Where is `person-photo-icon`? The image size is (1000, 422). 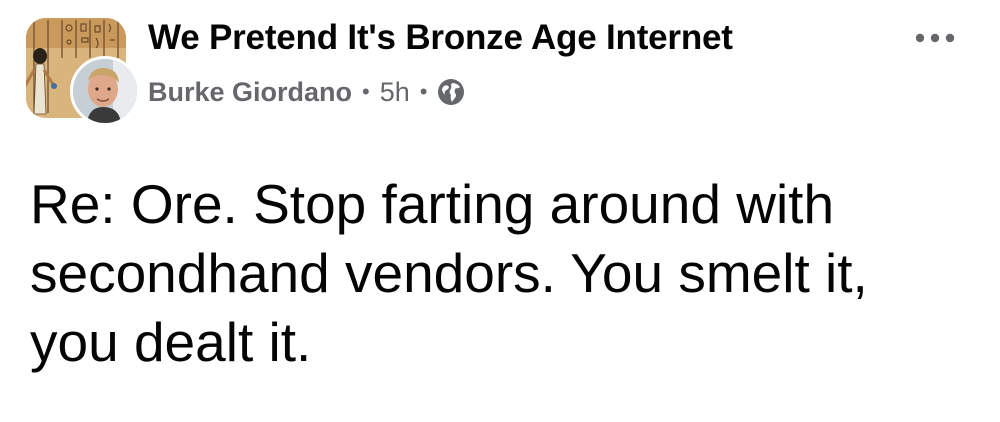
person-photo-icon is located at coordinates (105, 91).